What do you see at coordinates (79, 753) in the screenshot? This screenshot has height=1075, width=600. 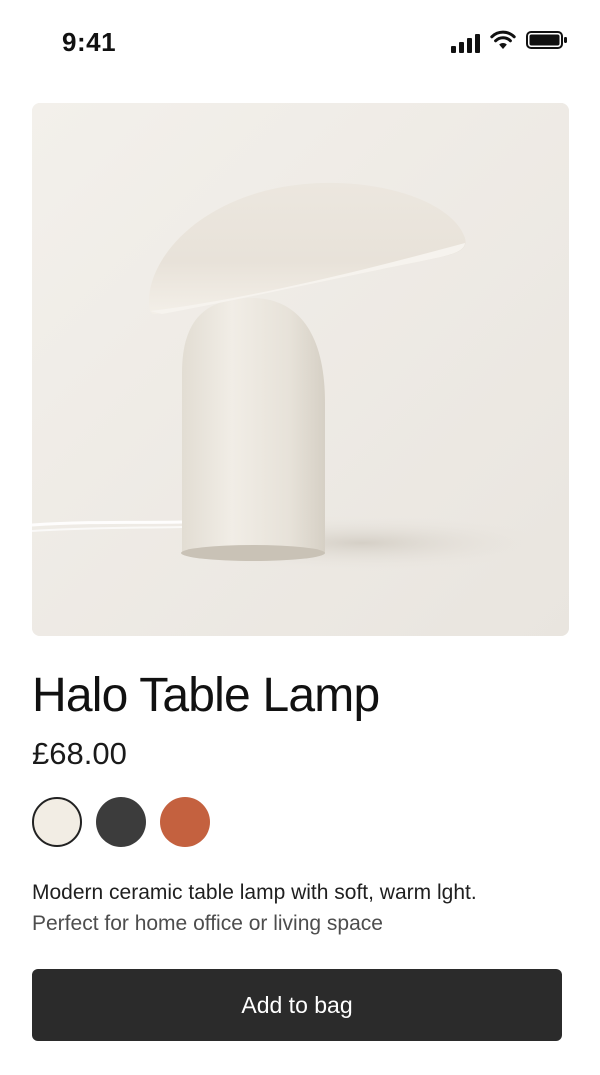 I see `product-price: £68.00` at bounding box center [79, 753].